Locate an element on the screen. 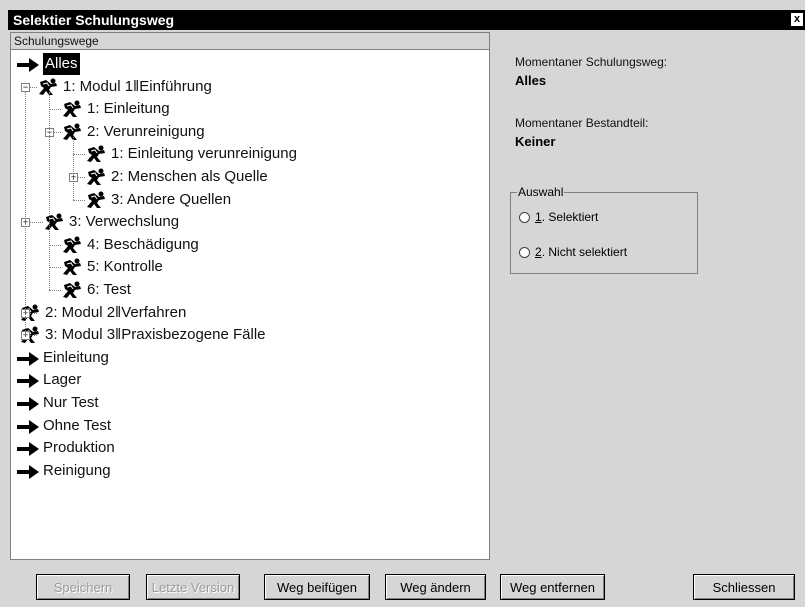 The width and height of the screenshot is (805, 607). window-title: Selektier Schulungsweg is located at coordinates (94, 20).